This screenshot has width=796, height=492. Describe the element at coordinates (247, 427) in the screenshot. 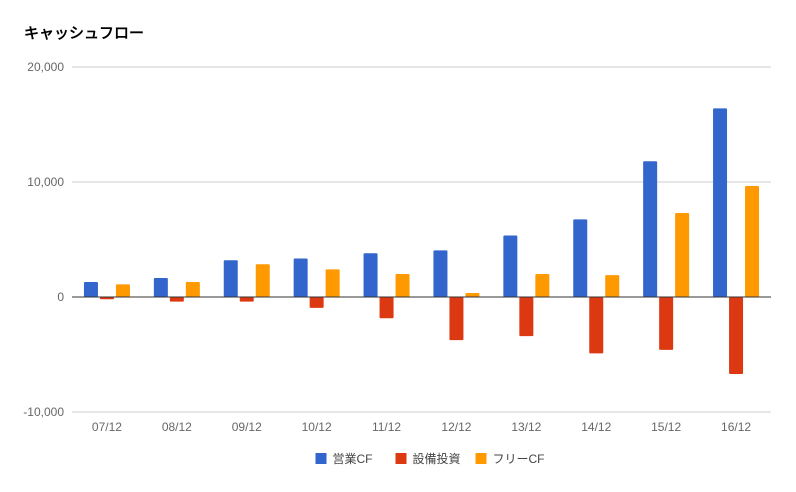

I see `x-tick-label: 09/12` at that location.